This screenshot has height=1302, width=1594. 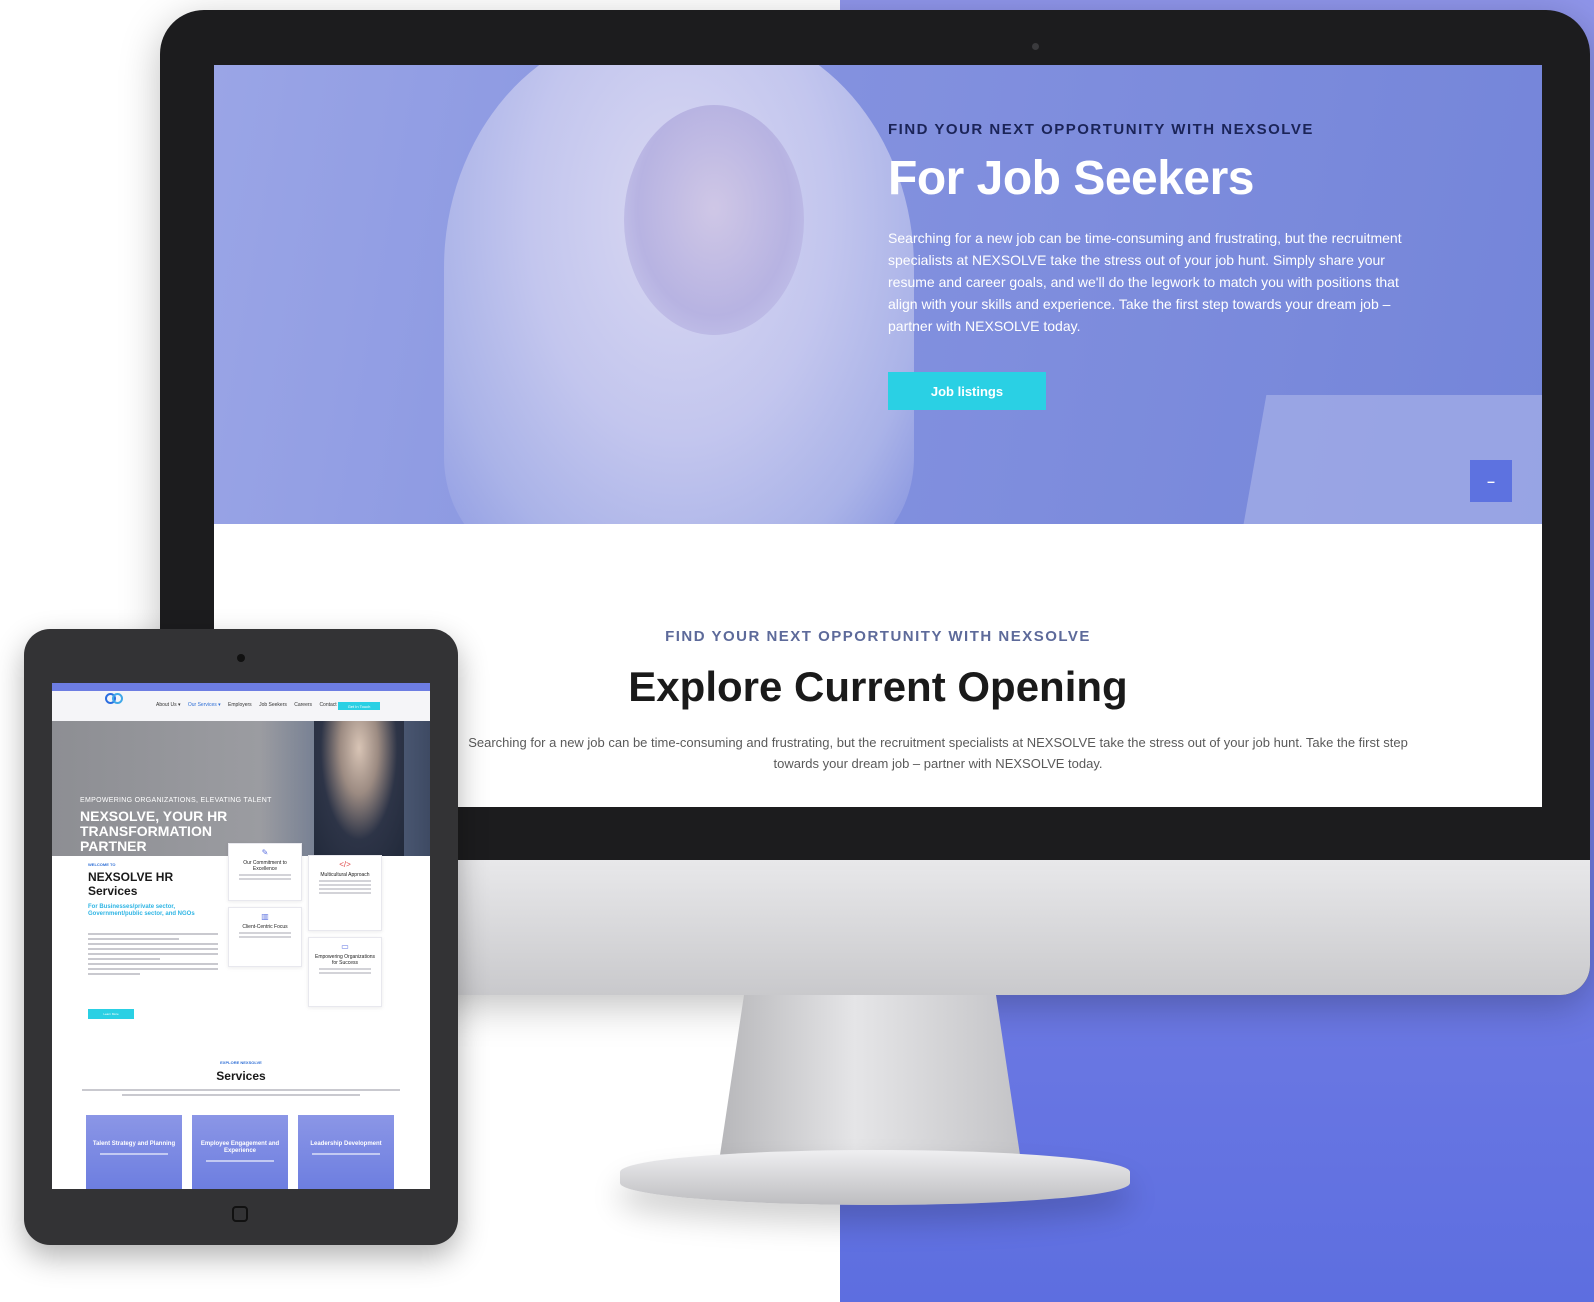 I want to click on learn-more-button: Learn More, so click(x=111, y=1014).